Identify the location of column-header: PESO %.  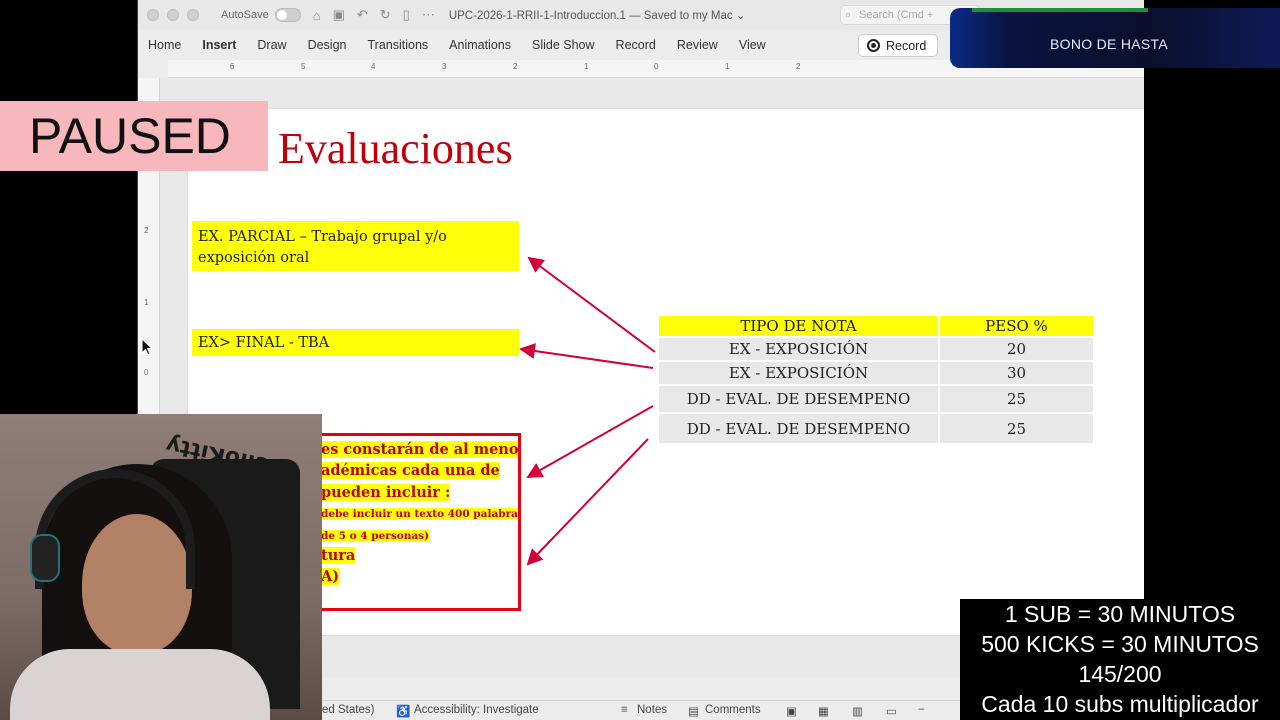
(1016, 326).